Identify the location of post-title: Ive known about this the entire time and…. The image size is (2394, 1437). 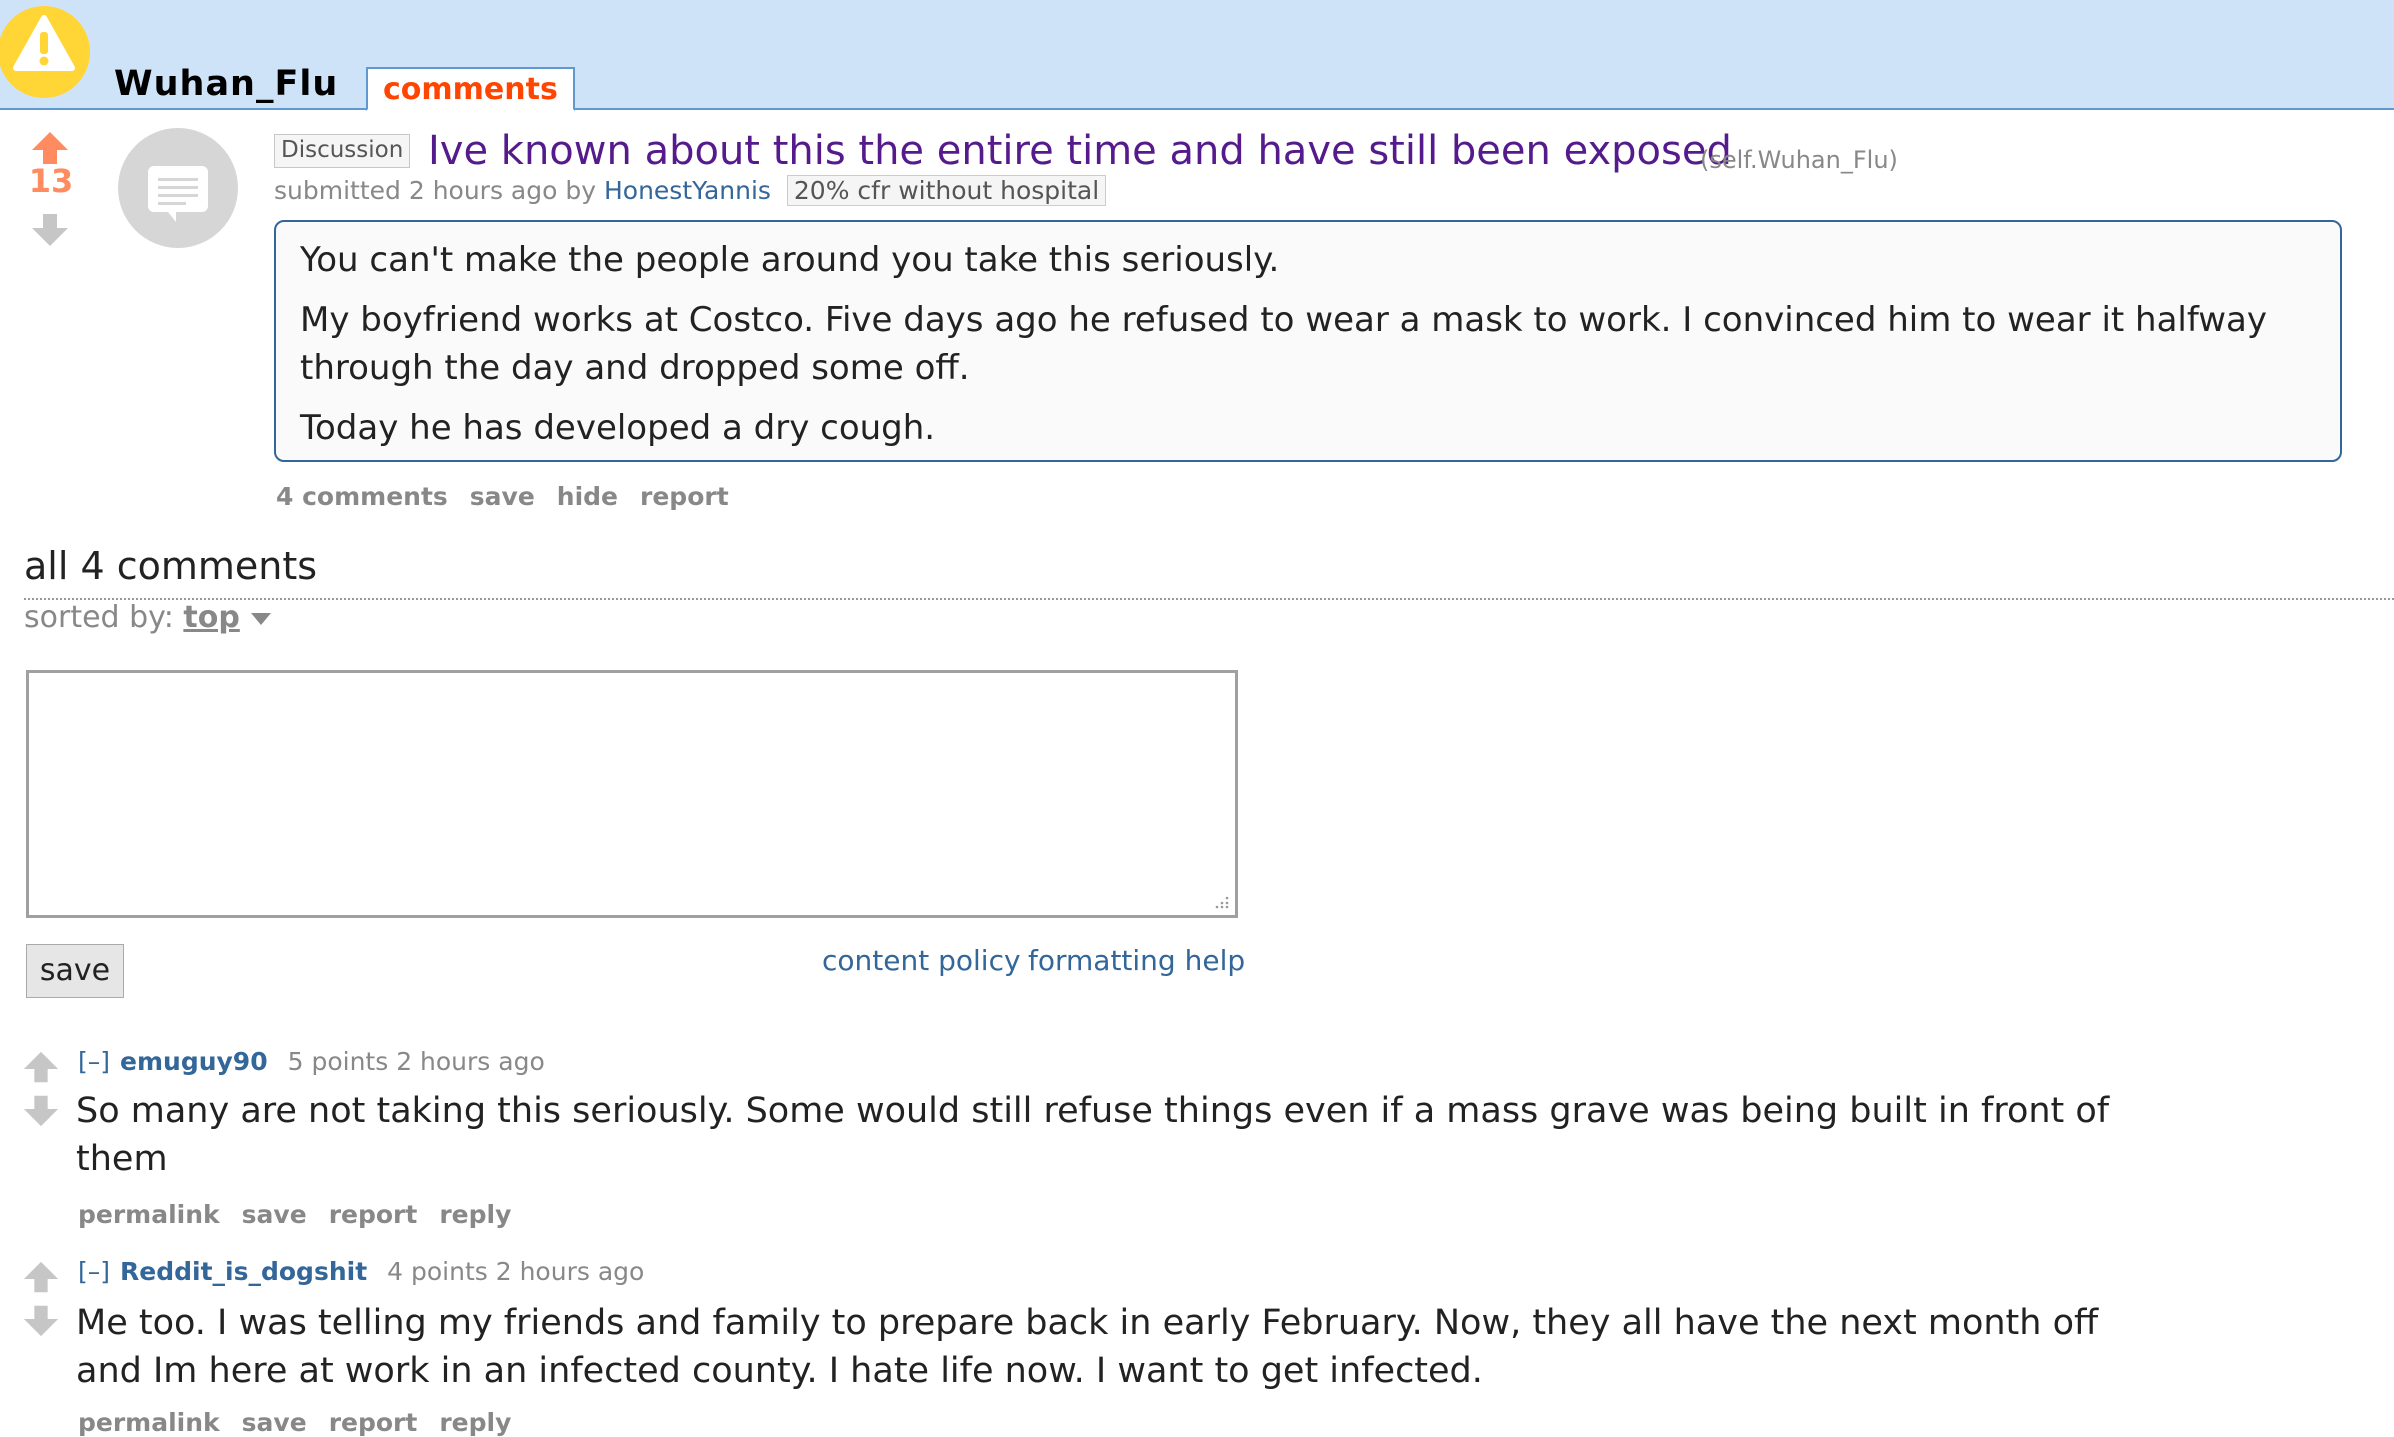
(1080, 151).